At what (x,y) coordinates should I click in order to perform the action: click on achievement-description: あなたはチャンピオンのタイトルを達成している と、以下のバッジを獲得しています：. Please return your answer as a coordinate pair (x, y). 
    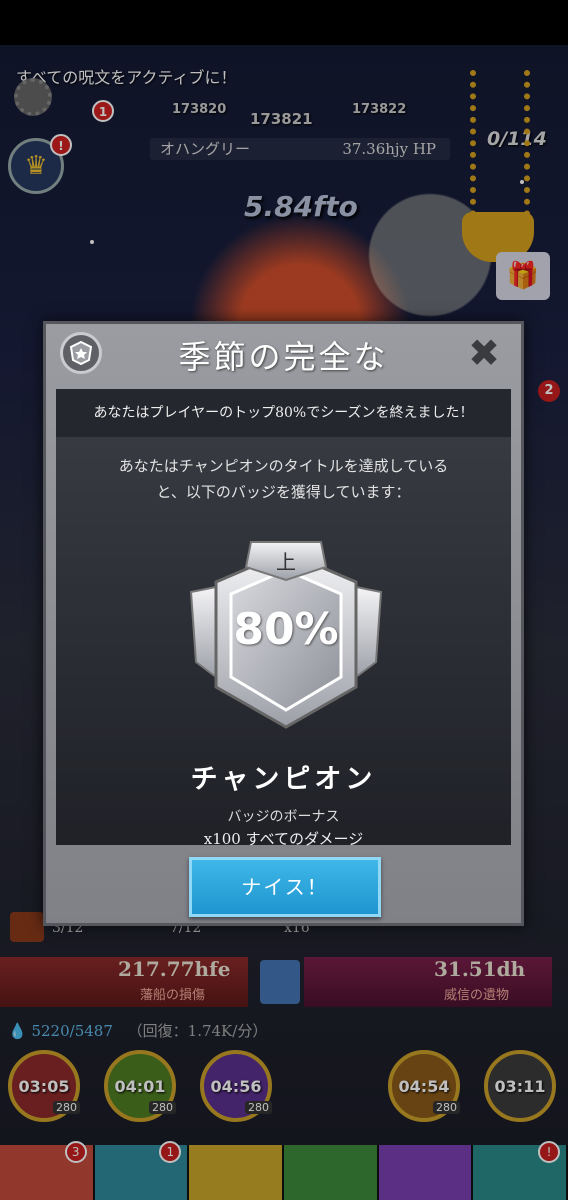
    Looking at the image, I should click on (283, 479).